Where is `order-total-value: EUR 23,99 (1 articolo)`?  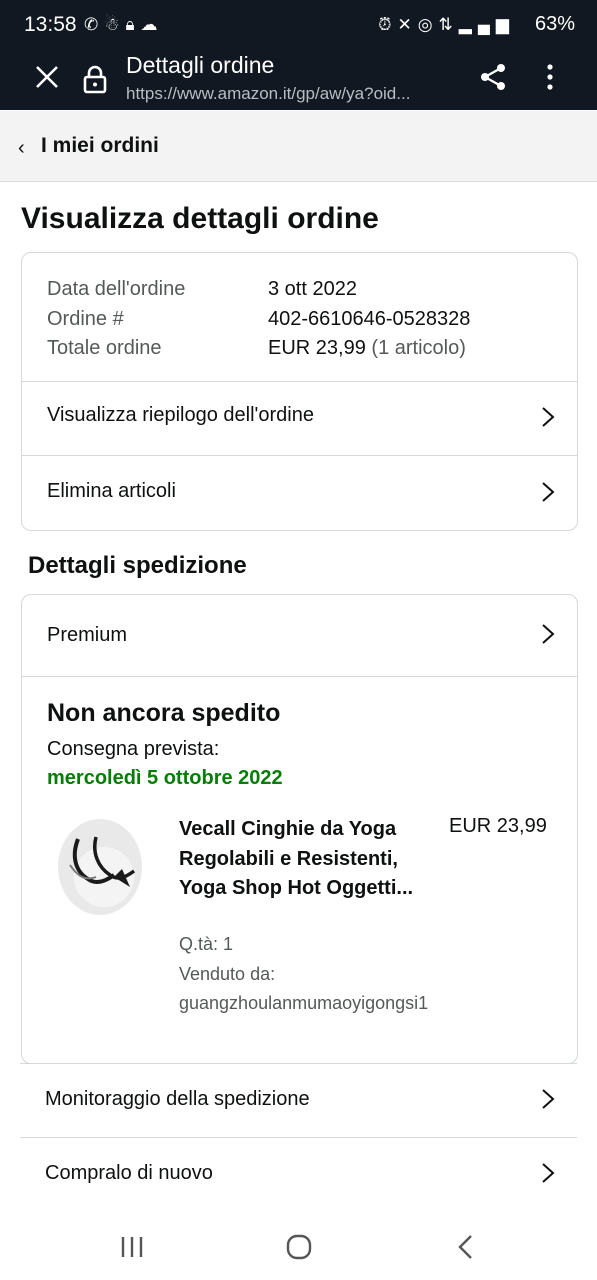 order-total-value: EUR 23,99 (1 articolo) is located at coordinates (367, 349).